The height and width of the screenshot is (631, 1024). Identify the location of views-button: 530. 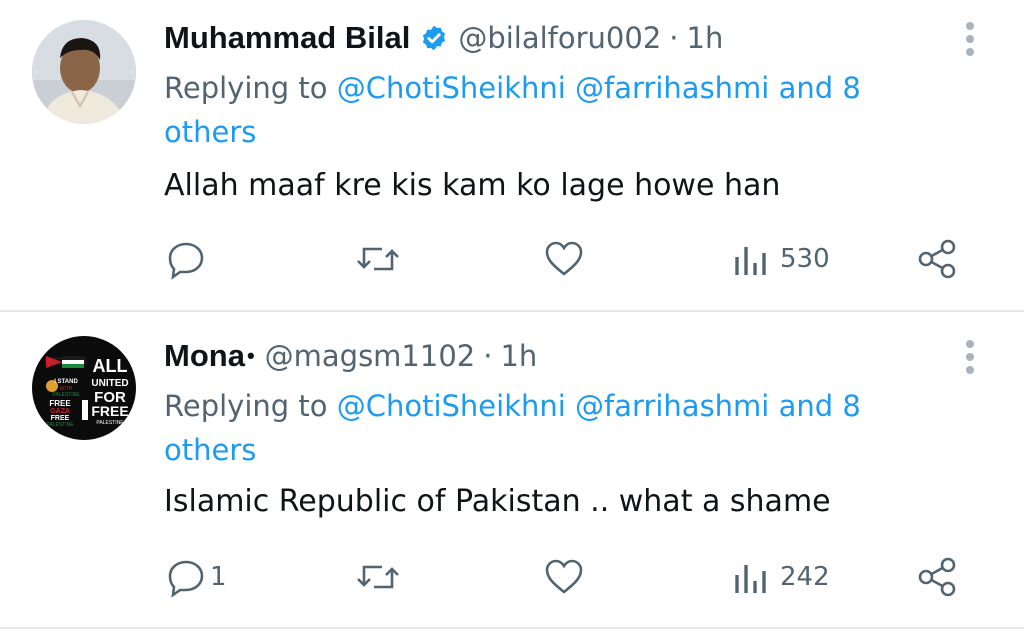
(781, 259).